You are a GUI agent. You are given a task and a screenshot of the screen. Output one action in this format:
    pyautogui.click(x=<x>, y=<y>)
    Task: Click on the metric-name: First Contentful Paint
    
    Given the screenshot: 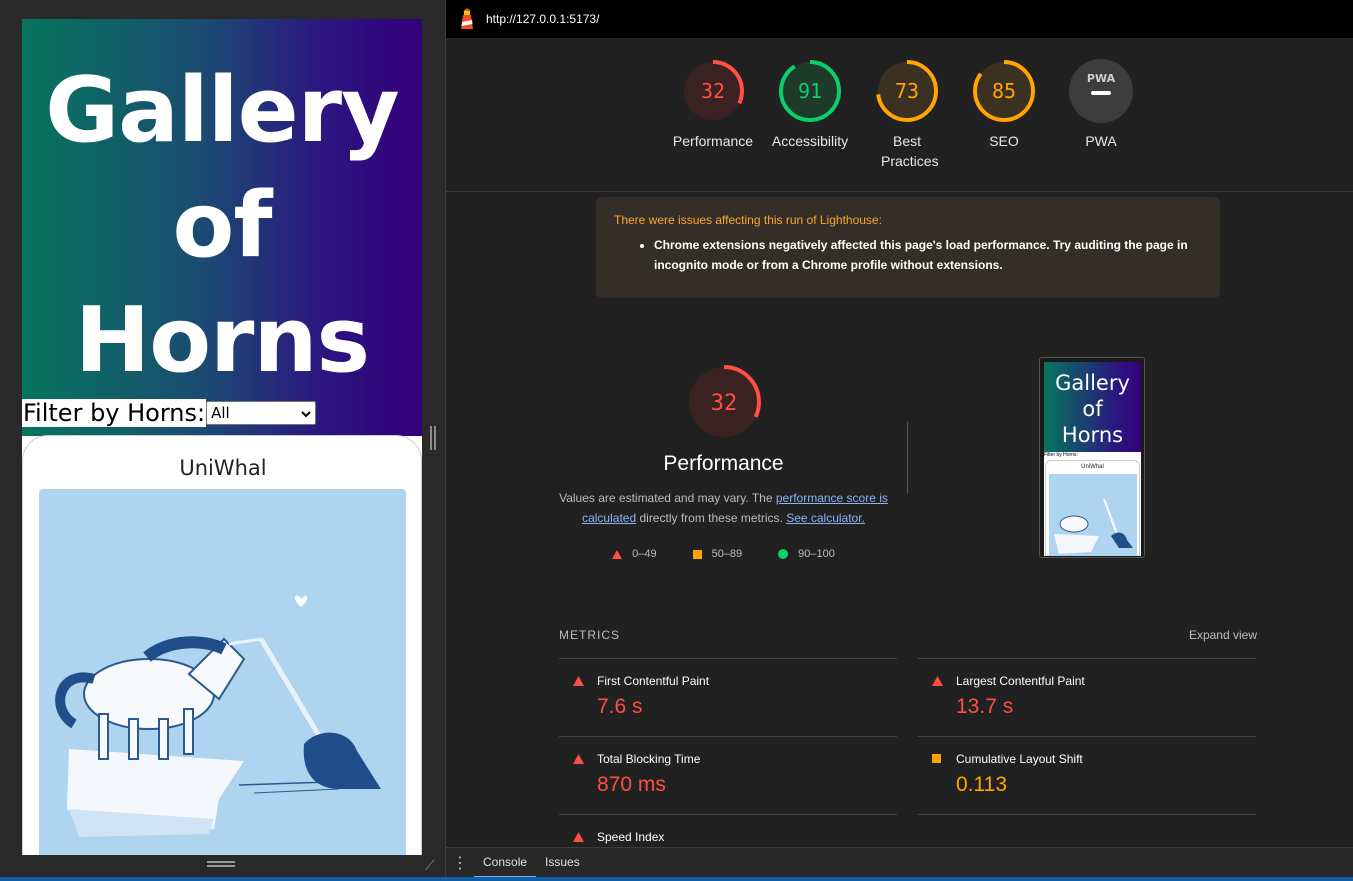 What is the action you would take?
    pyautogui.click(x=653, y=681)
    